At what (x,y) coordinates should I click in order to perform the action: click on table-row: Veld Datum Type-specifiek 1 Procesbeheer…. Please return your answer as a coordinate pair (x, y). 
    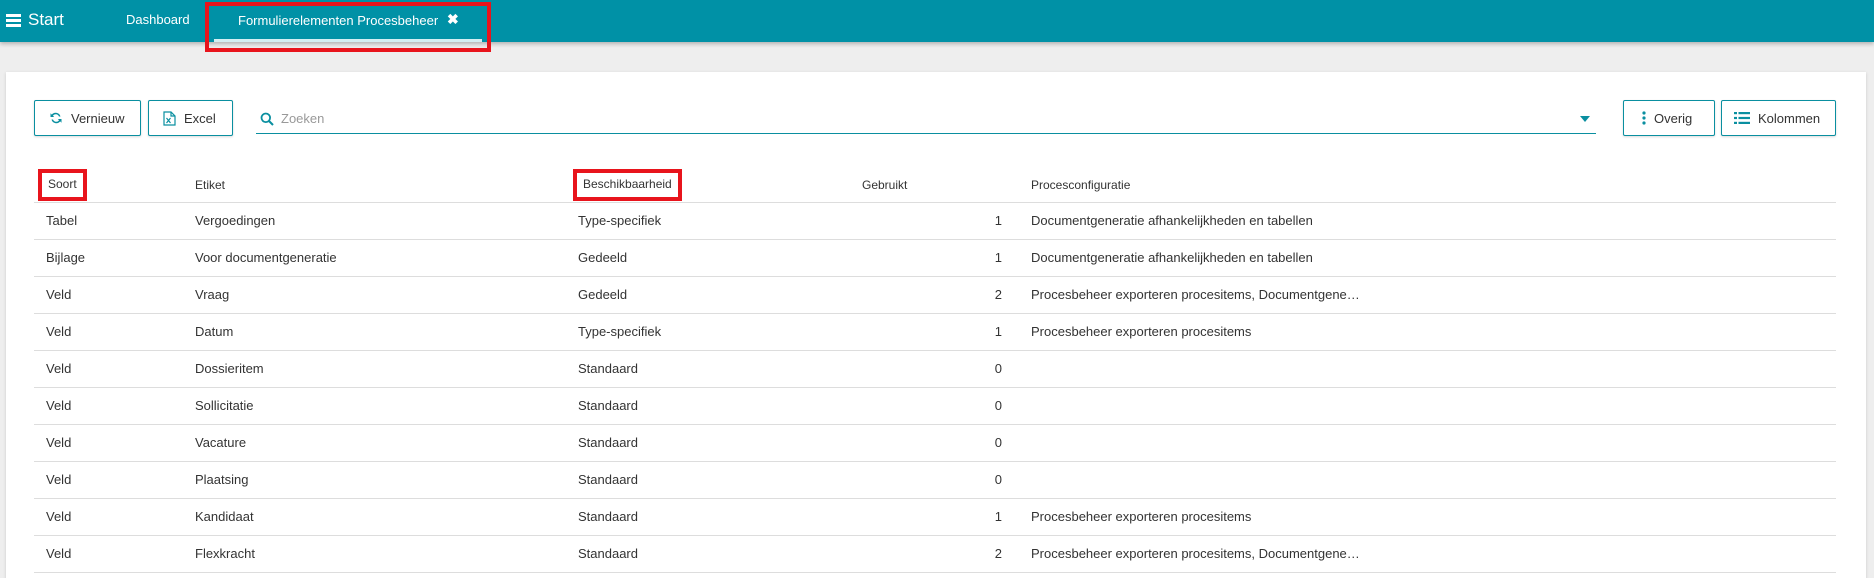
    Looking at the image, I should click on (935, 332).